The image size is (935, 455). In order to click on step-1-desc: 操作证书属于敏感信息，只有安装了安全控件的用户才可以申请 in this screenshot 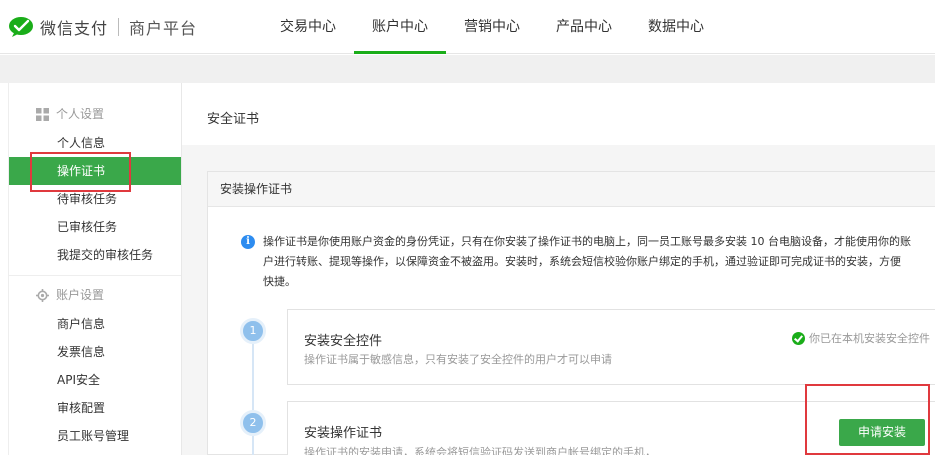, I will do `click(458, 359)`.